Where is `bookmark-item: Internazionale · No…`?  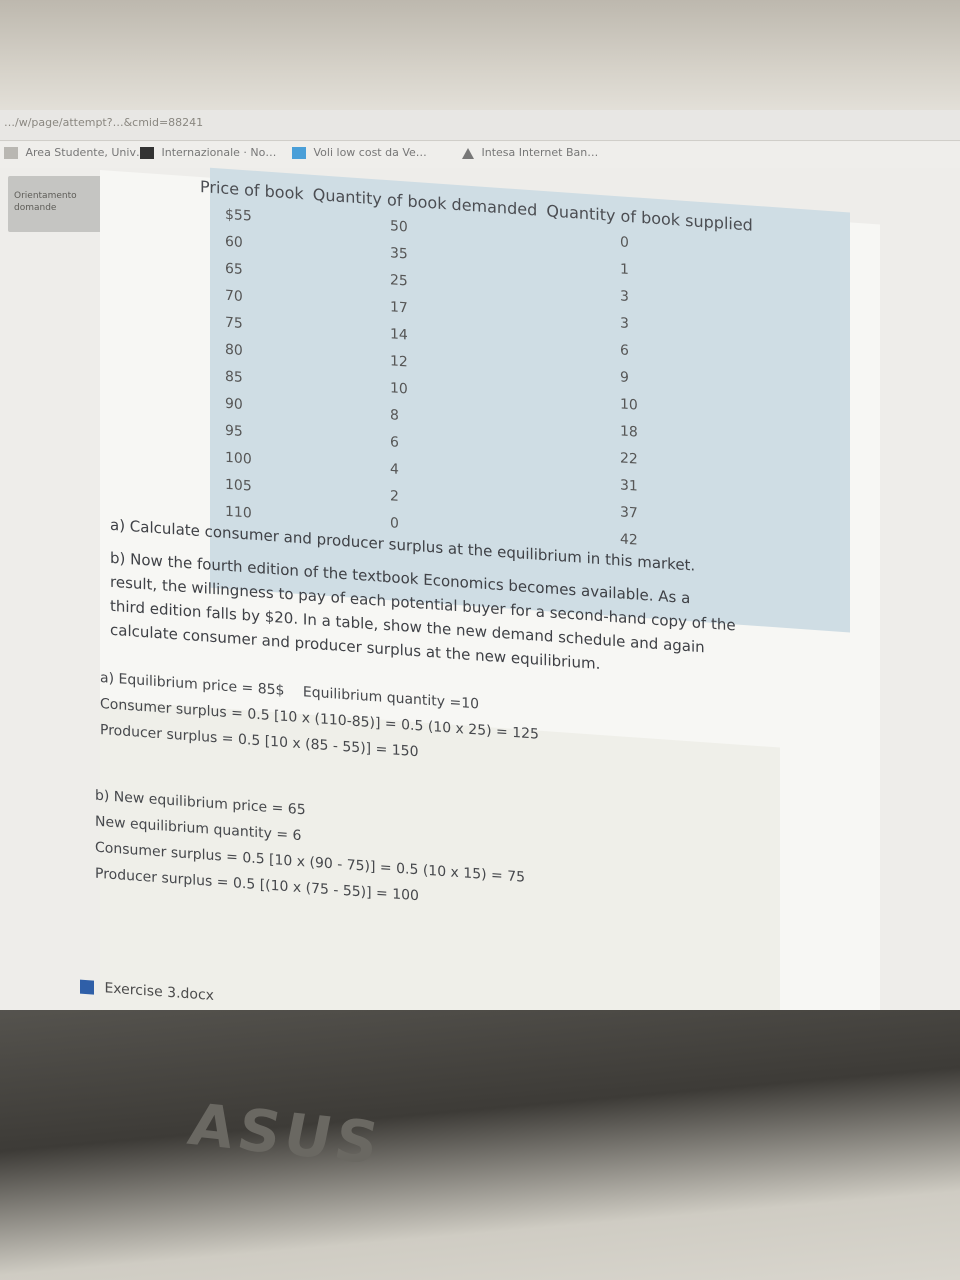 bookmark-item: Internazionale · No… is located at coordinates (208, 152).